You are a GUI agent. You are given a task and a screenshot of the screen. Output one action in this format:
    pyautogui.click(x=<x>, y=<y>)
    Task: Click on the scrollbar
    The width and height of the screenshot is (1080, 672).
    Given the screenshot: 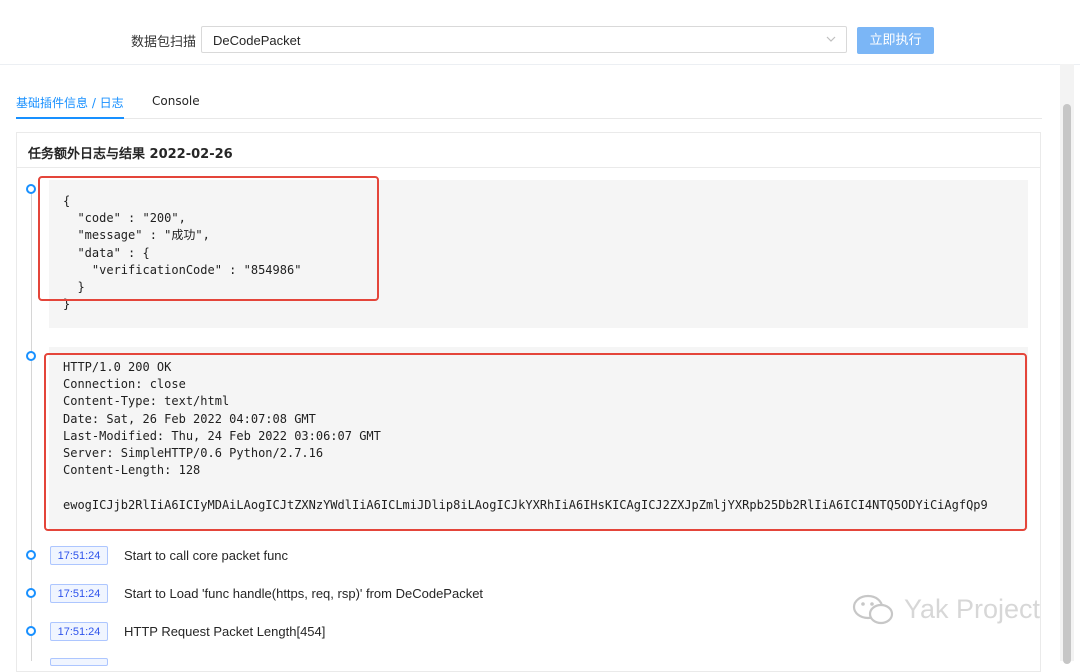 What is the action you would take?
    pyautogui.click(x=1067, y=364)
    